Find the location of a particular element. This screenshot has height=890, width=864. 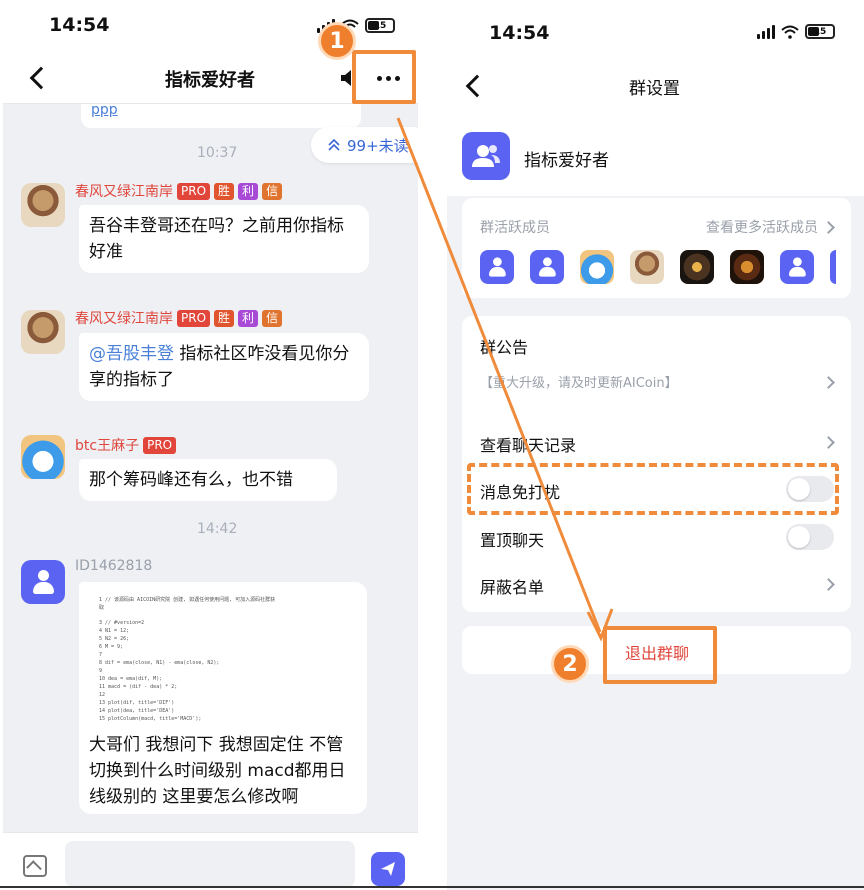

settings-header: 14:54 15 群设置 is located at coordinates (655, 59).